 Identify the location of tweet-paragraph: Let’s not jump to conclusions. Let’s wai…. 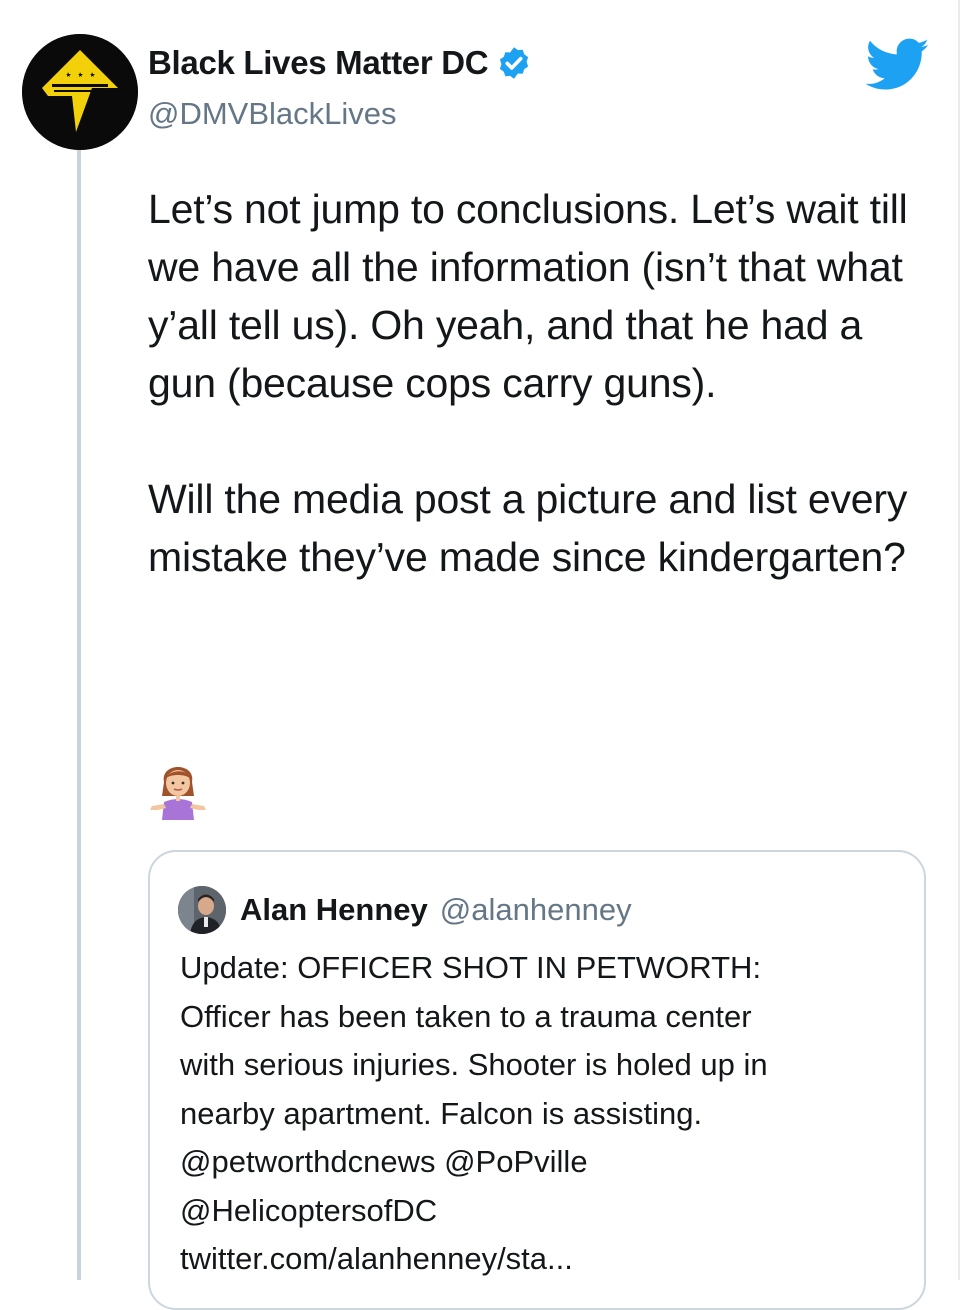
(528, 296).